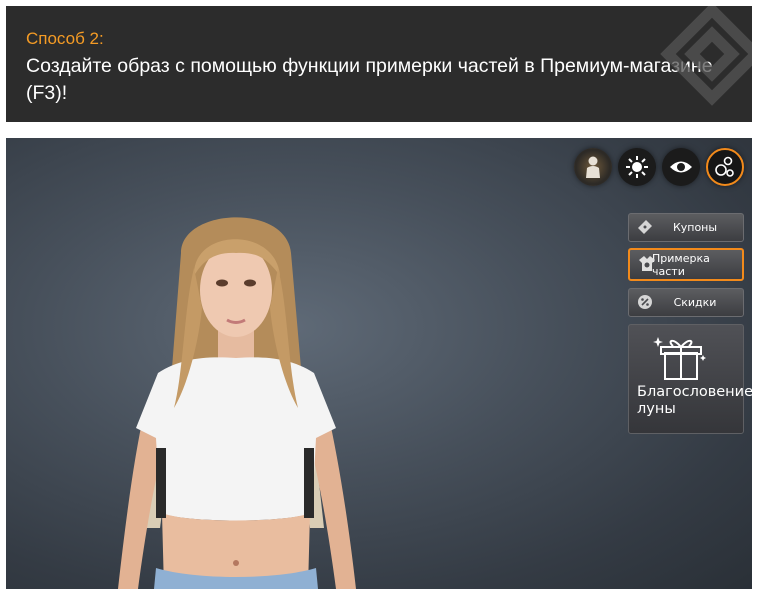 This screenshot has height=589, width=758. What do you see at coordinates (695, 302) in the screenshot?
I see `discounts-label: Скидки` at bounding box center [695, 302].